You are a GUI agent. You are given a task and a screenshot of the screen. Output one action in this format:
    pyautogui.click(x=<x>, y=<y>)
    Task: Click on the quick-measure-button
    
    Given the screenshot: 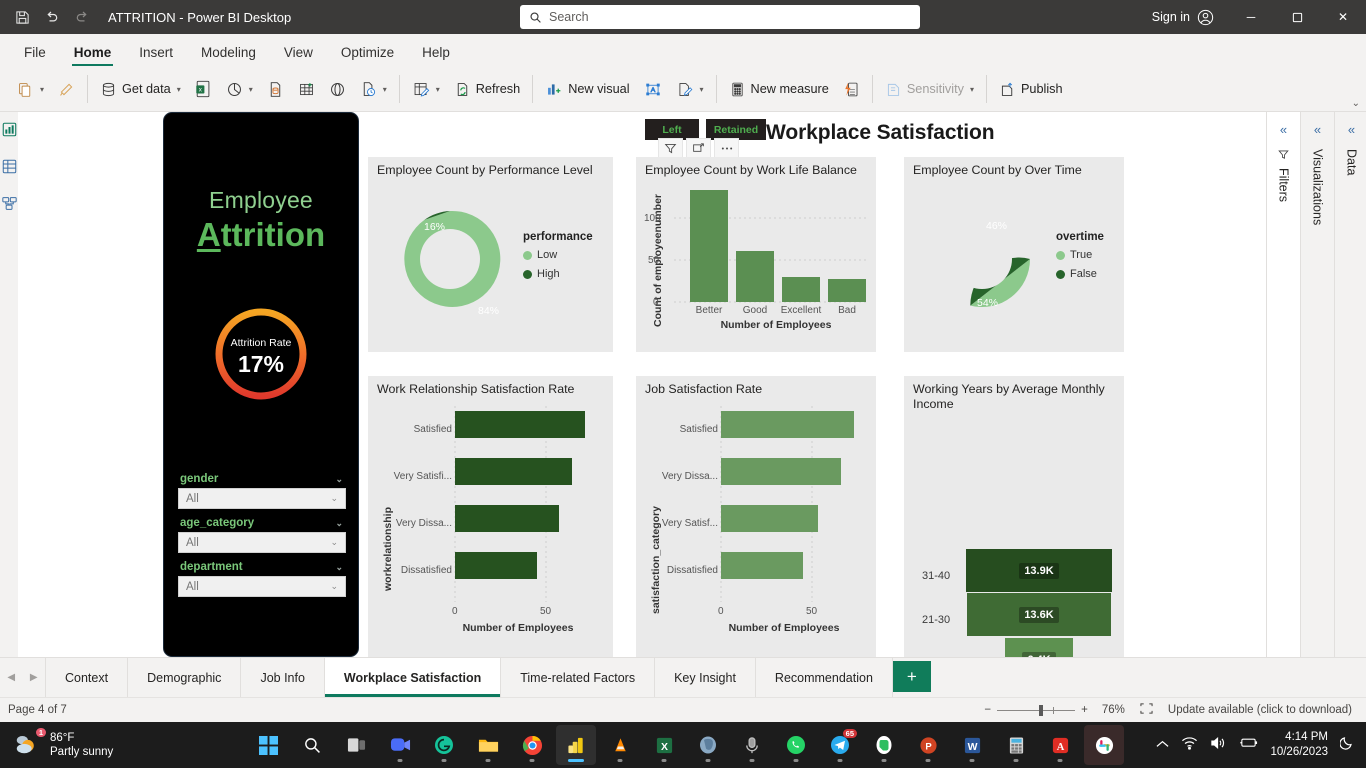 What is the action you would take?
    pyautogui.click(x=851, y=89)
    